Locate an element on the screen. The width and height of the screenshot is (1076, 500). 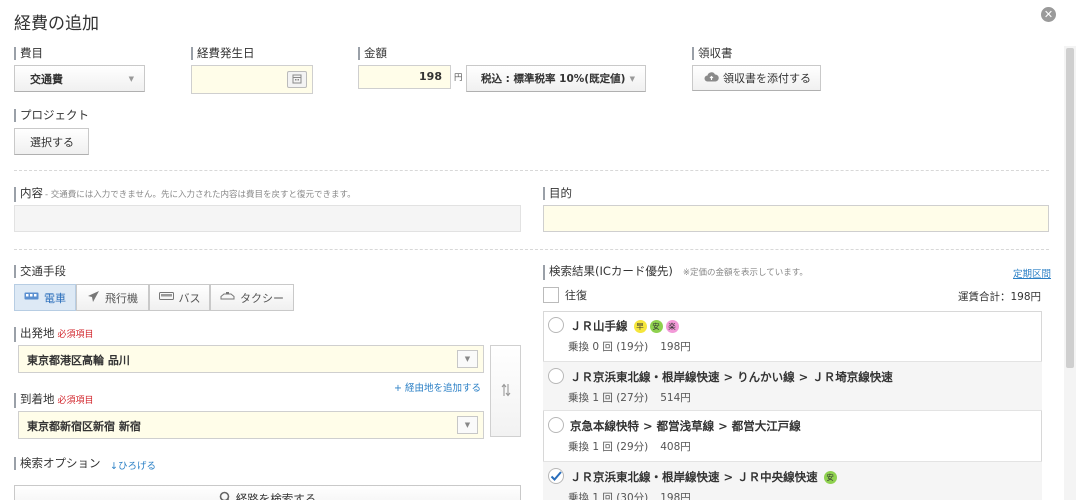
route-transfers: 乗換 1 回 (29分) is located at coordinates (608, 447).